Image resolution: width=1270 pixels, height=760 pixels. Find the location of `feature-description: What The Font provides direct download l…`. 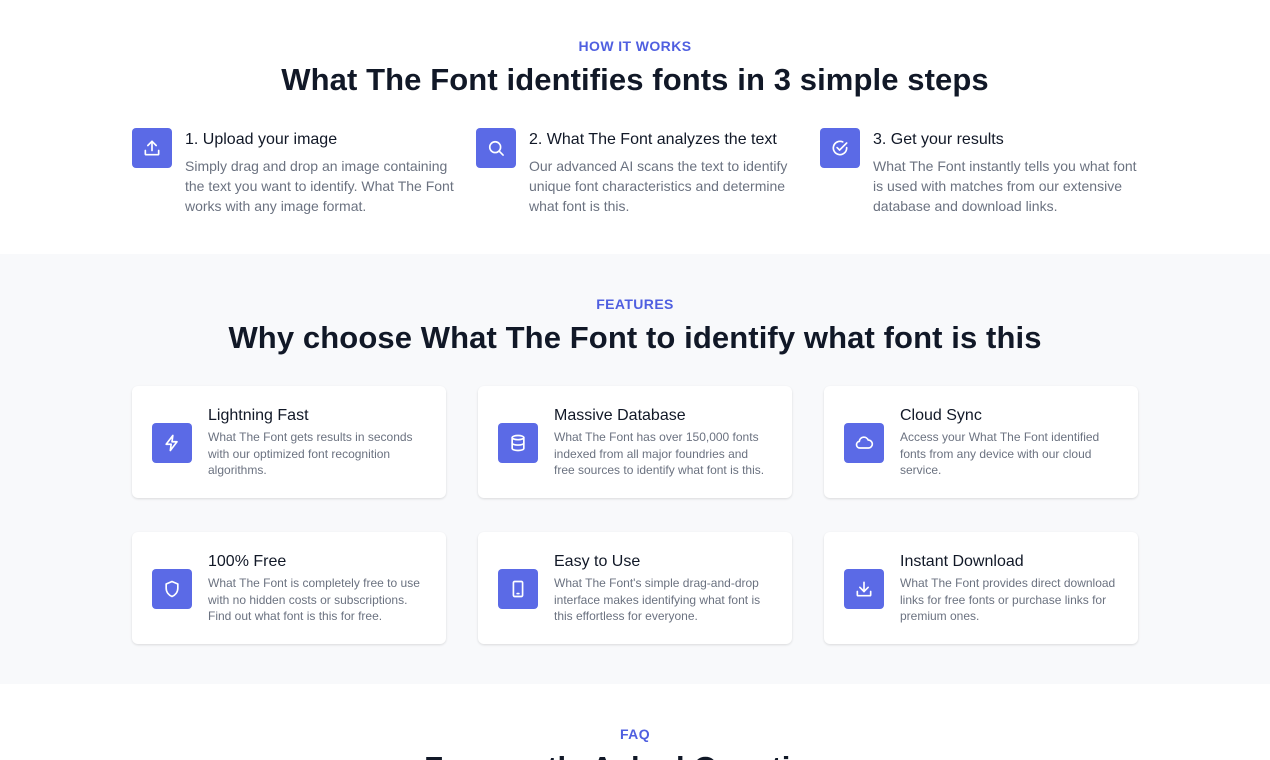

feature-description: What The Font provides direct download l… is located at coordinates (1008, 599).